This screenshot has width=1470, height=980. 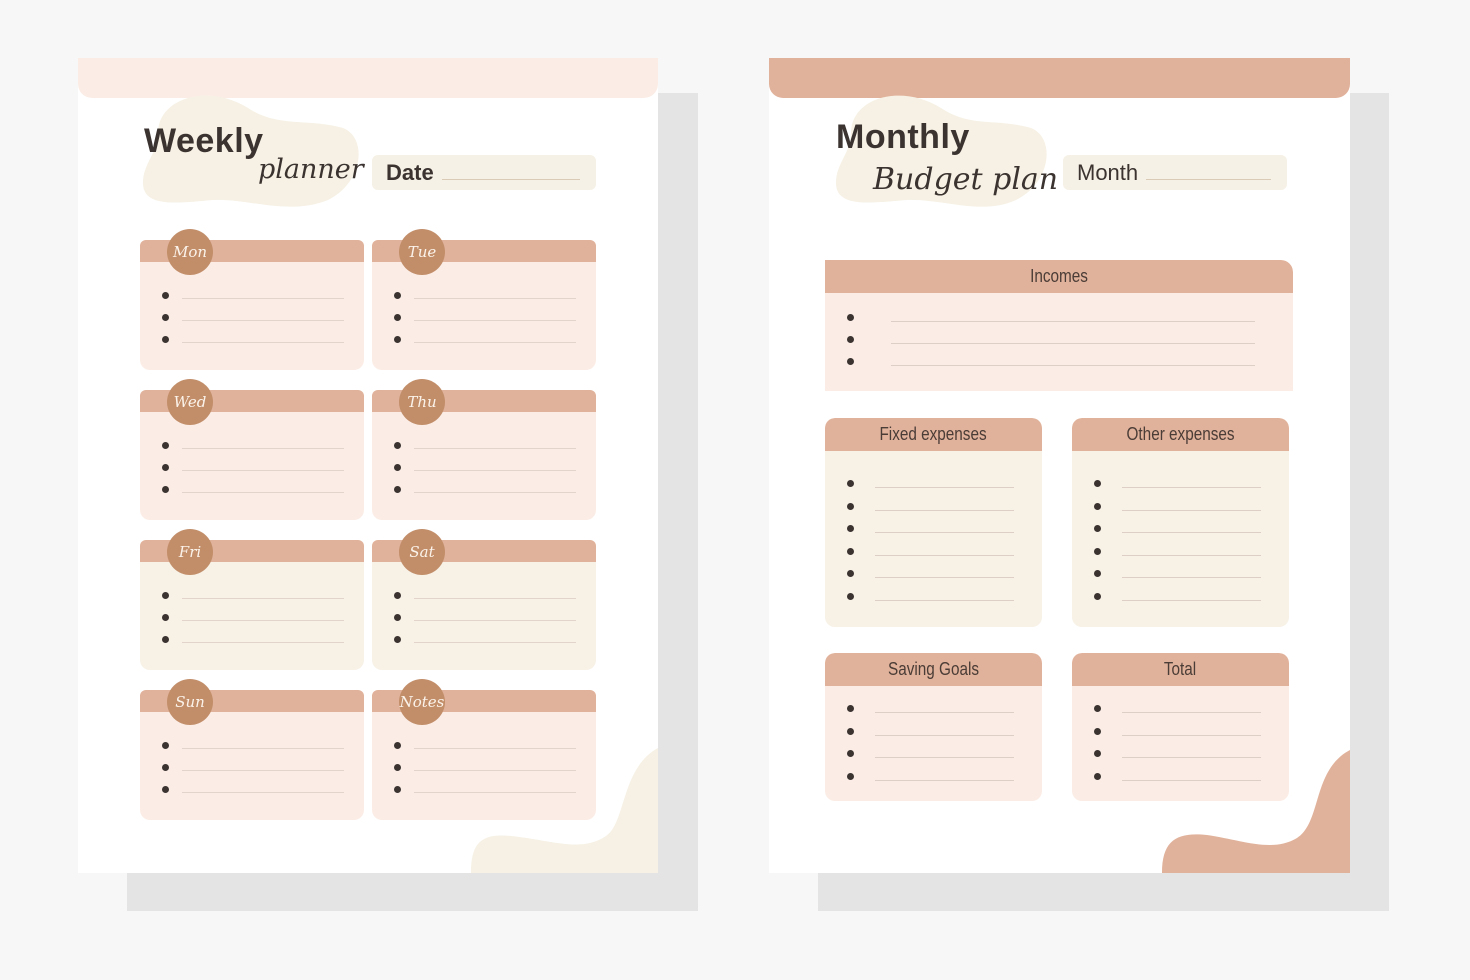 I want to click on section-header: Incomes, so click(x=1059, y=276).